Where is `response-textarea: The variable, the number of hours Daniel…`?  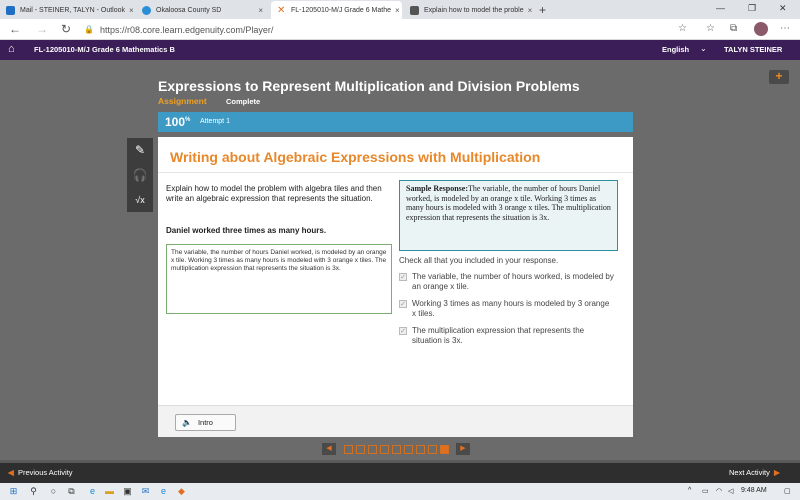
response-textarea: The variable, the number of hours Daniel… is located at coordinates (279, 279).